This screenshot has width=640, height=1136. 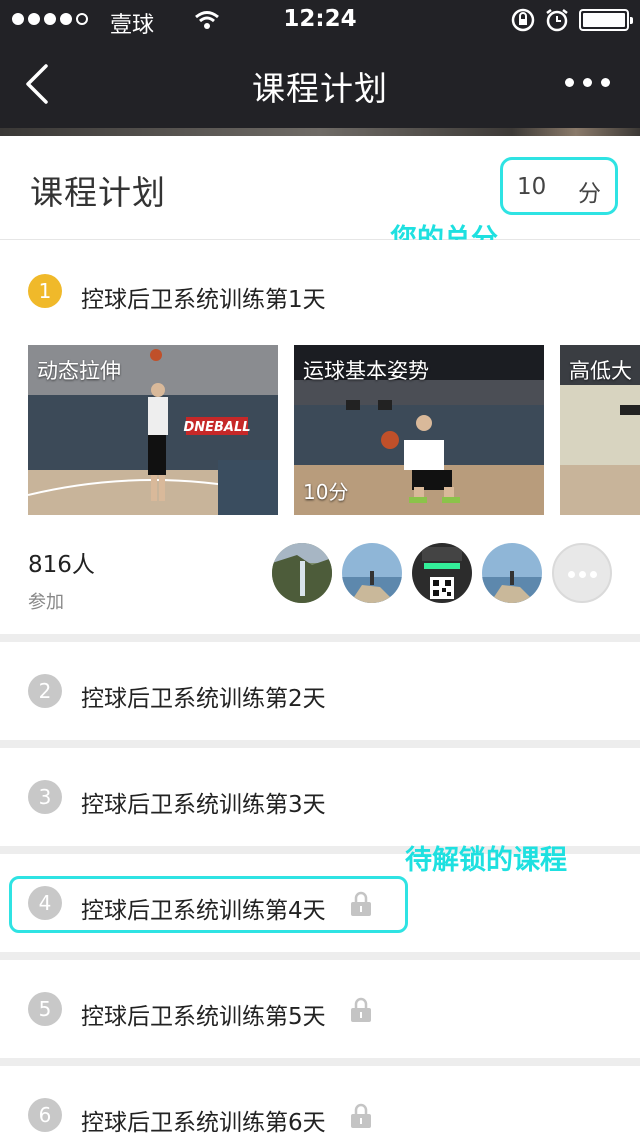 I want to click on nav-title: 课程计划, so click(x=320, y=88).